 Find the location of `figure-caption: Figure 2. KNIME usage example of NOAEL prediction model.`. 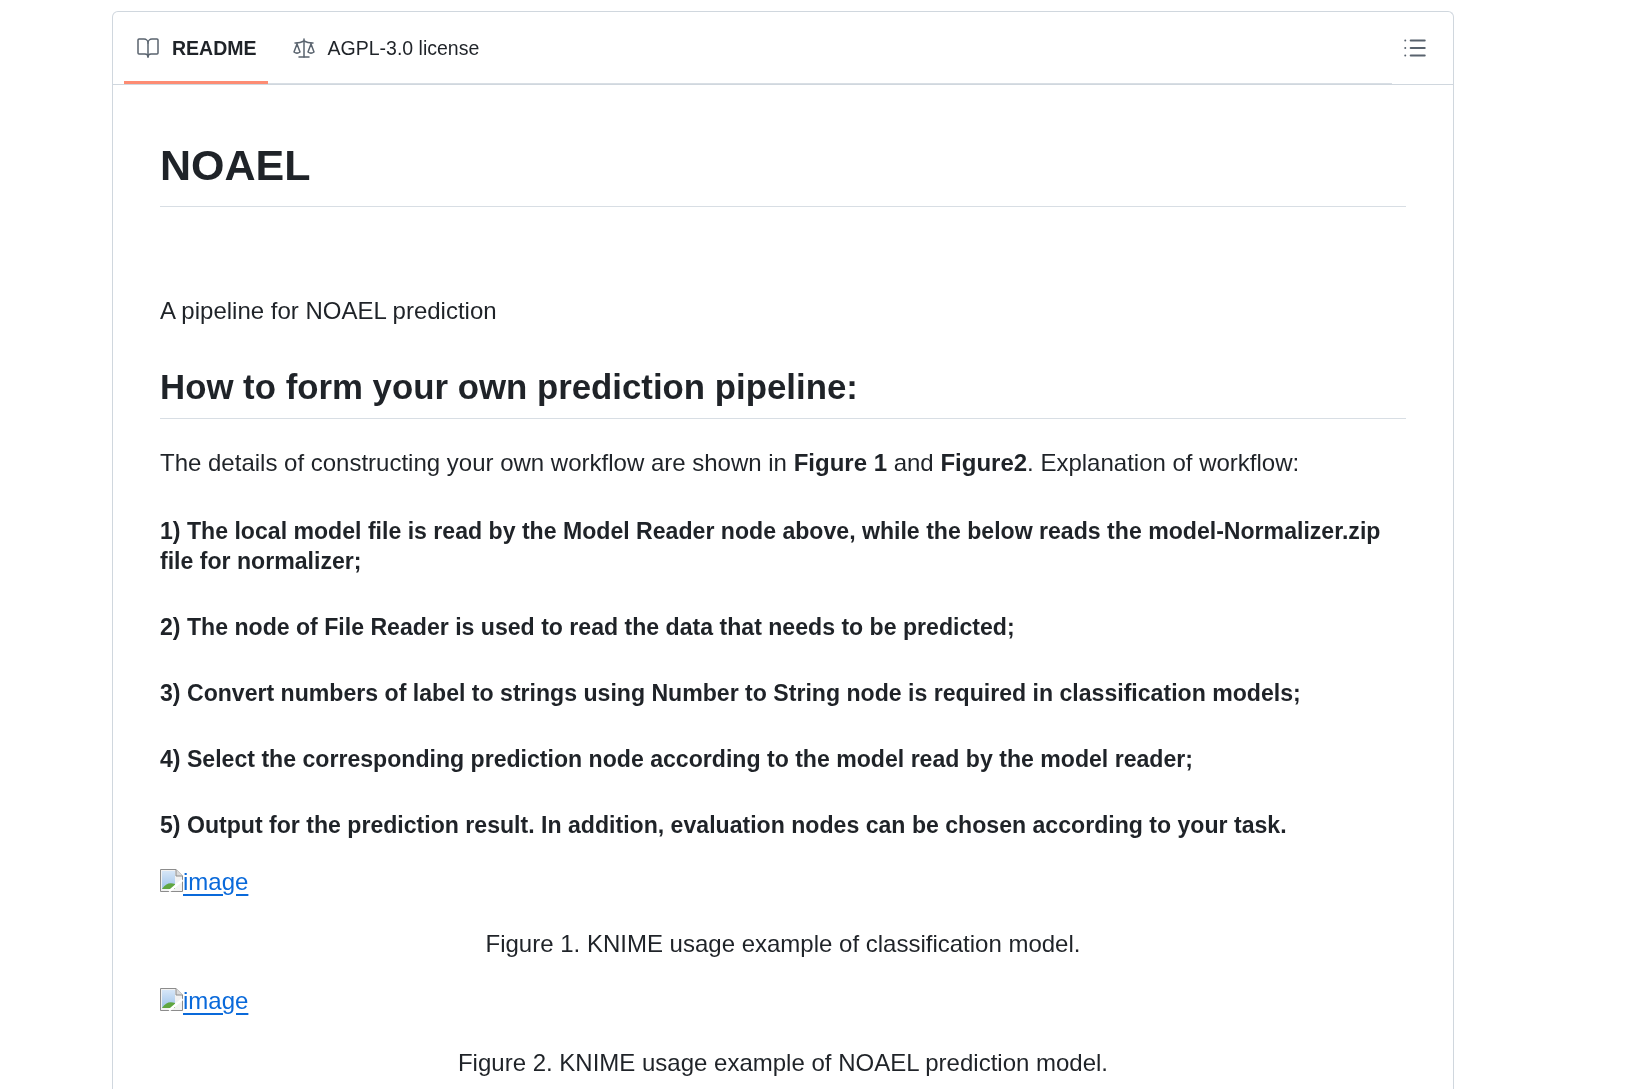

figure-caption: Figure 2. KNIME usage example of NOAEL prediction model. is located at coordinates (783, 1063).